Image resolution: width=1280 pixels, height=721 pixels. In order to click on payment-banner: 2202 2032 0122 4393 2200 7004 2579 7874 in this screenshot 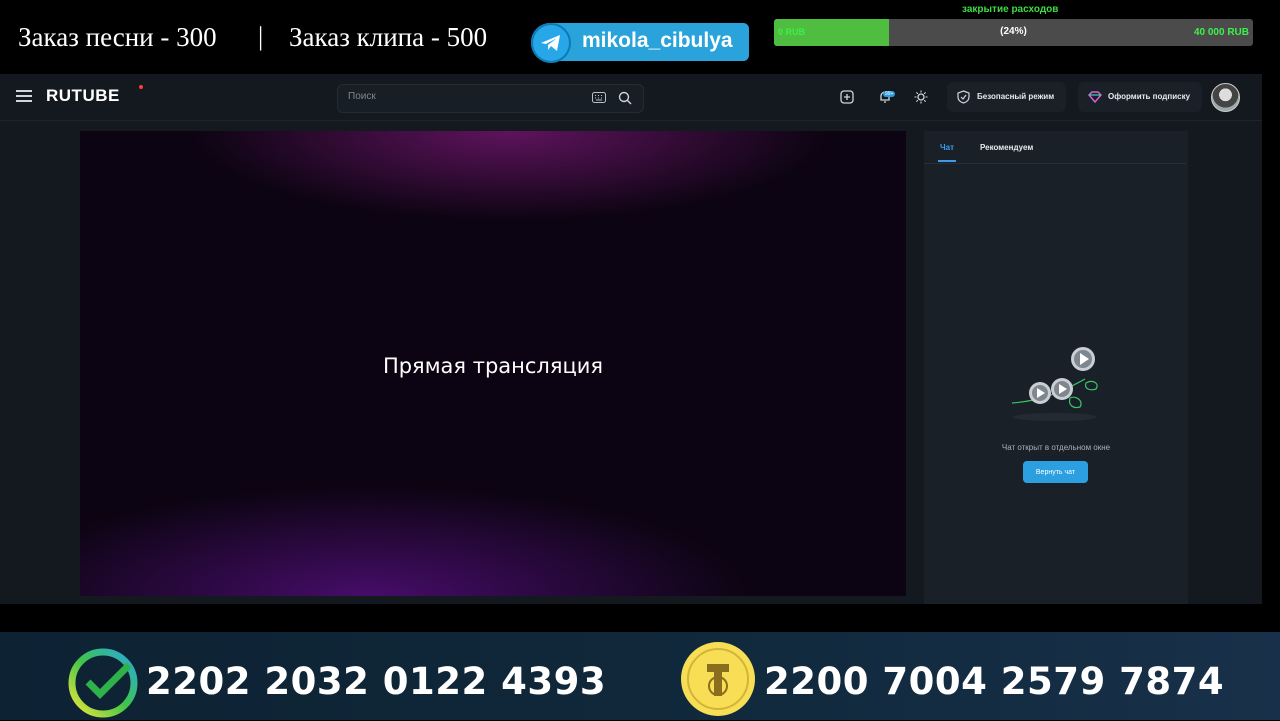, I will do `click(640, 676)`.